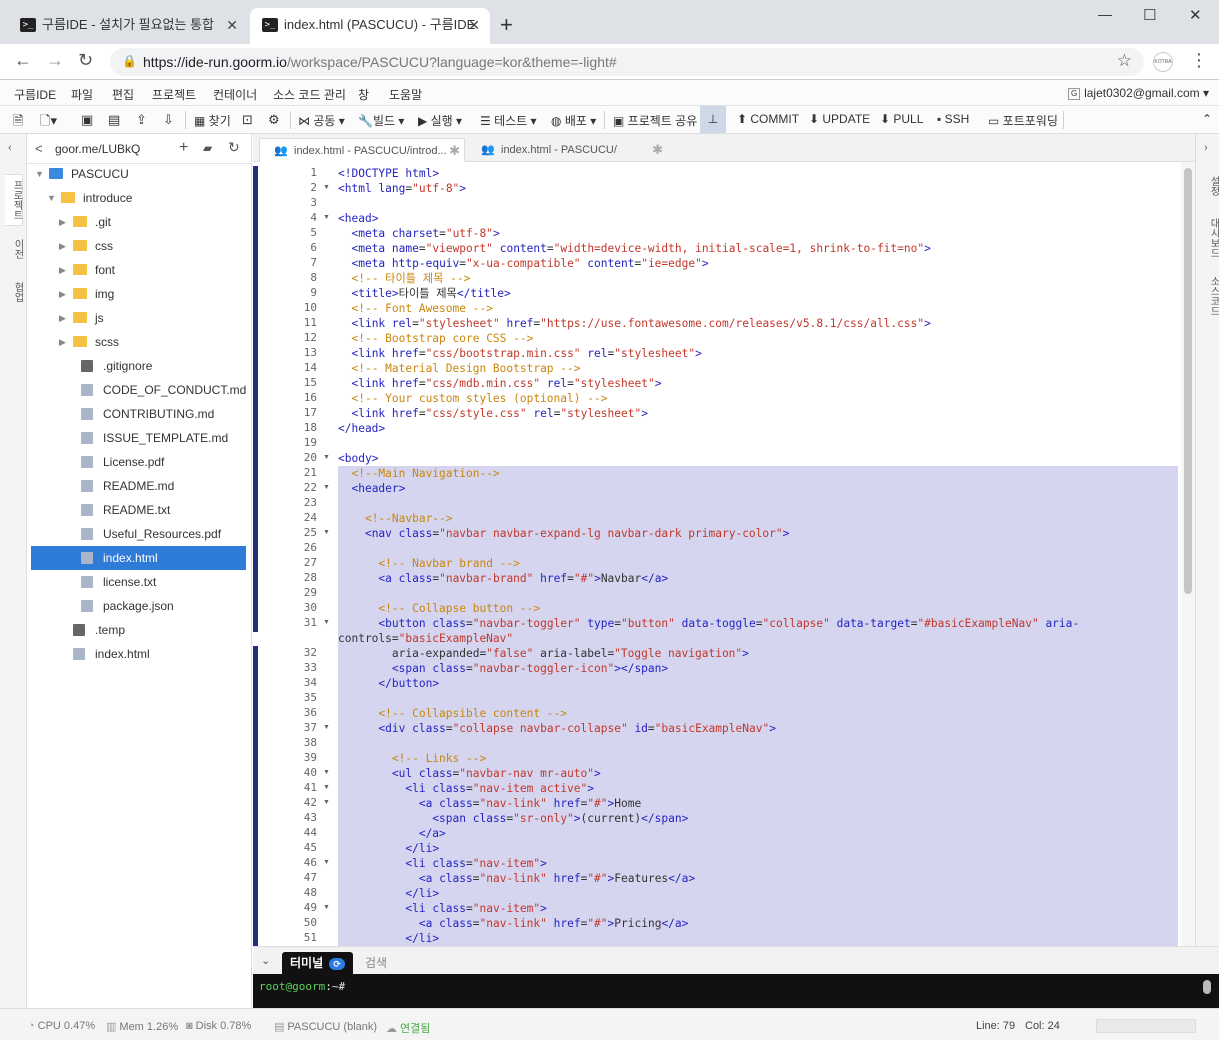 Image resolution: width=1219 pixels, height=1040 pixels. What do you see at coordinates (235, 94) in the screenshot?
I see `menu-container: 컨테이너` at bounding box center [235, 94].